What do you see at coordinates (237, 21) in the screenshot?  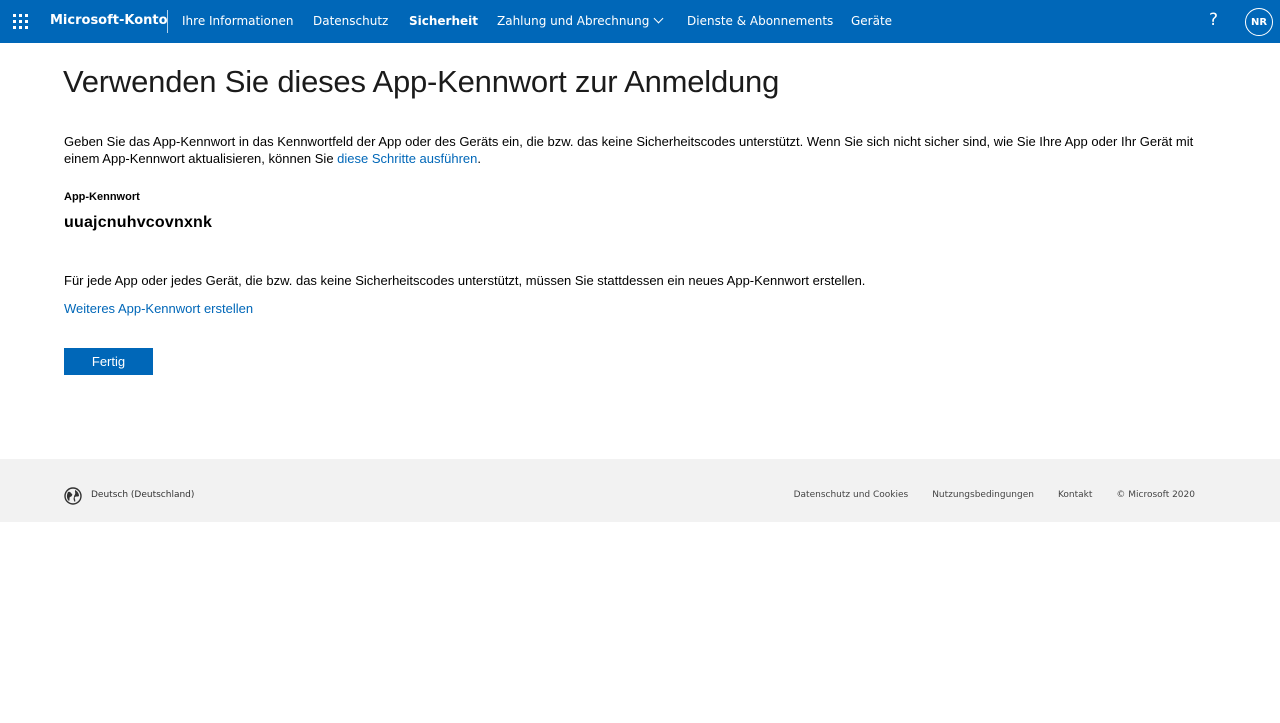 I see `nav-ihre-informationen: Ihre Informationen` at bounding box center [237, 21].